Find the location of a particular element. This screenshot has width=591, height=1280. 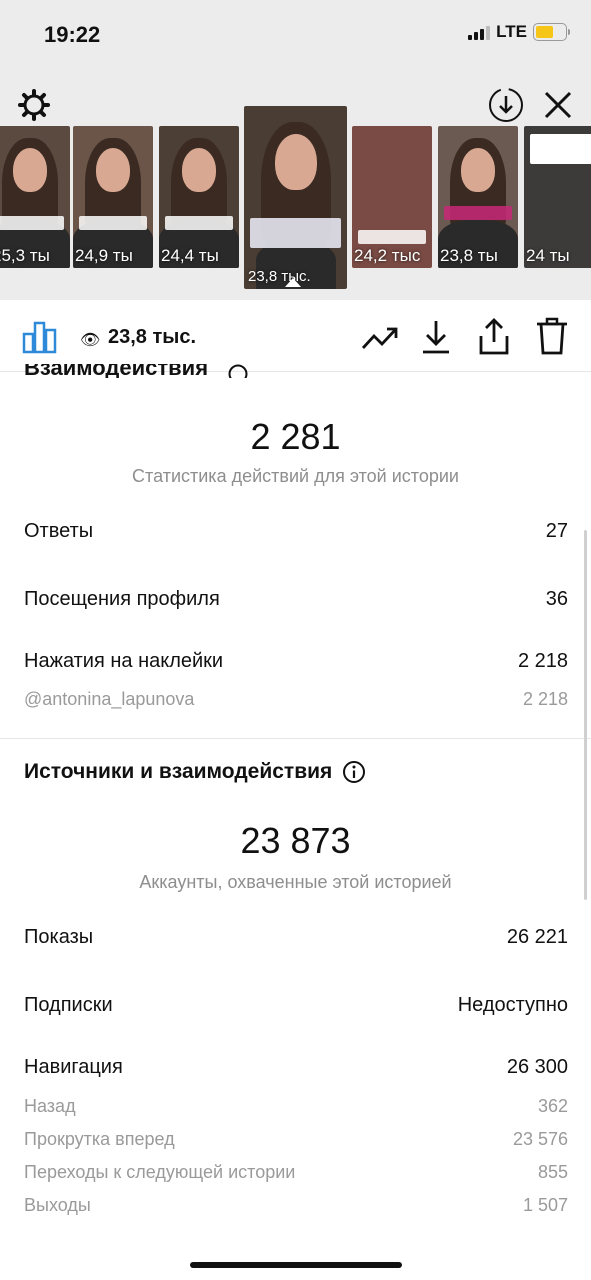

stat-subrow-sticker: @antonina_lapunova 2 218 is located at coordinates (296, 699).